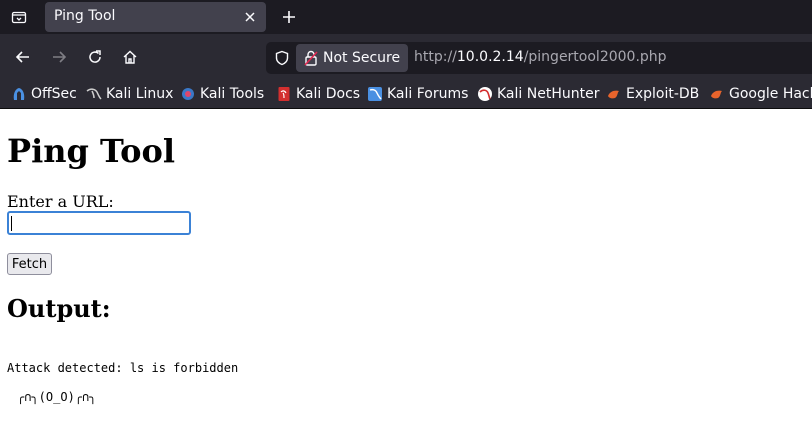 The height and width of the screenshot is (442, 812). I want to click on url-text: http://10.0.2.14/pingertool2000.php, so click(540, 57).